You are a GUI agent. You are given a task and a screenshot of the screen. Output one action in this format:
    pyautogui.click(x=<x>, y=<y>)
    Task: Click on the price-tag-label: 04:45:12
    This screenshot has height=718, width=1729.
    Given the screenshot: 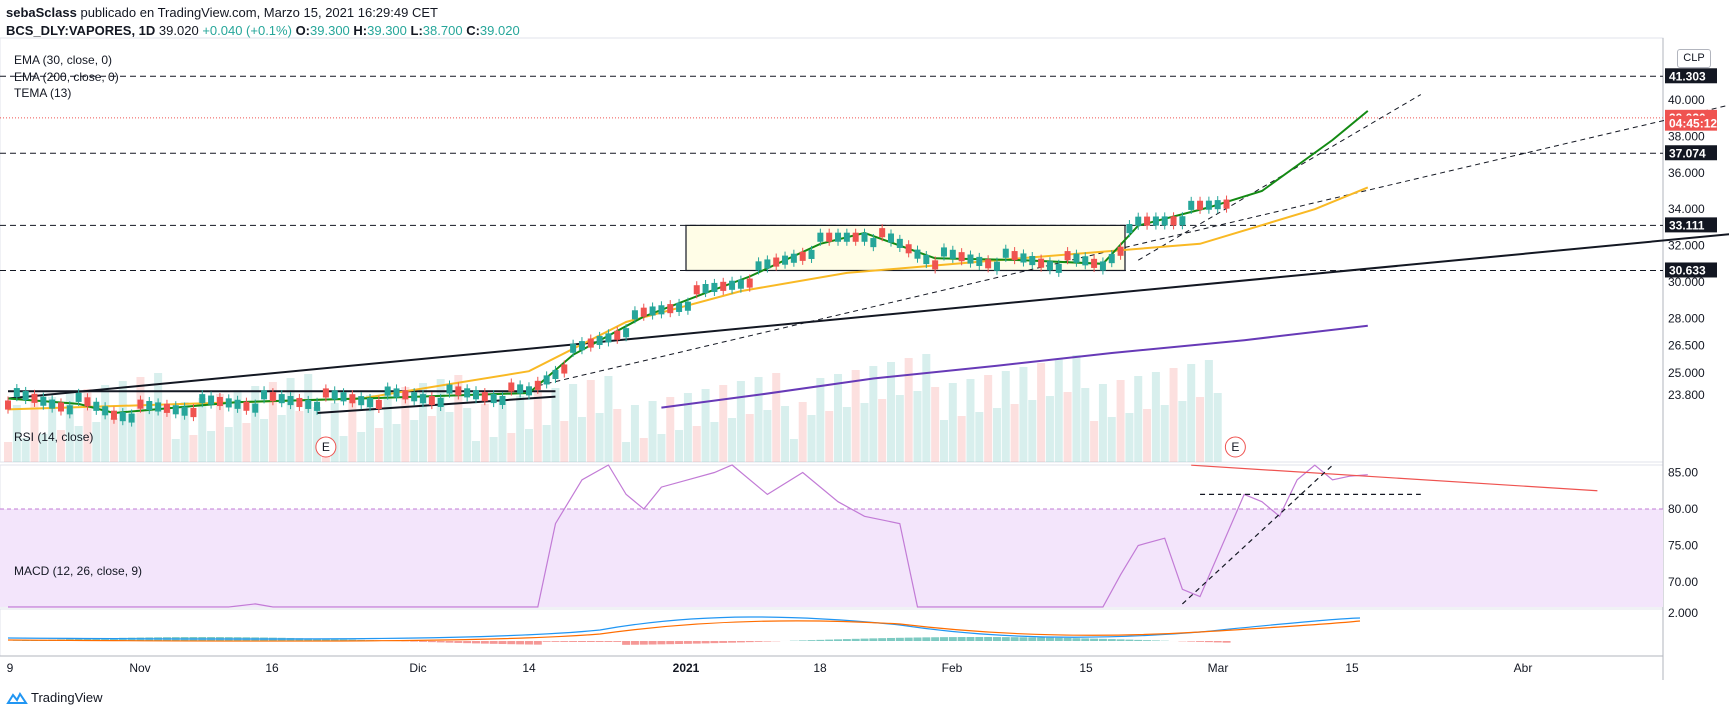 What is the action you would take?
    pyautogui.click(x=1693, y=124)
    